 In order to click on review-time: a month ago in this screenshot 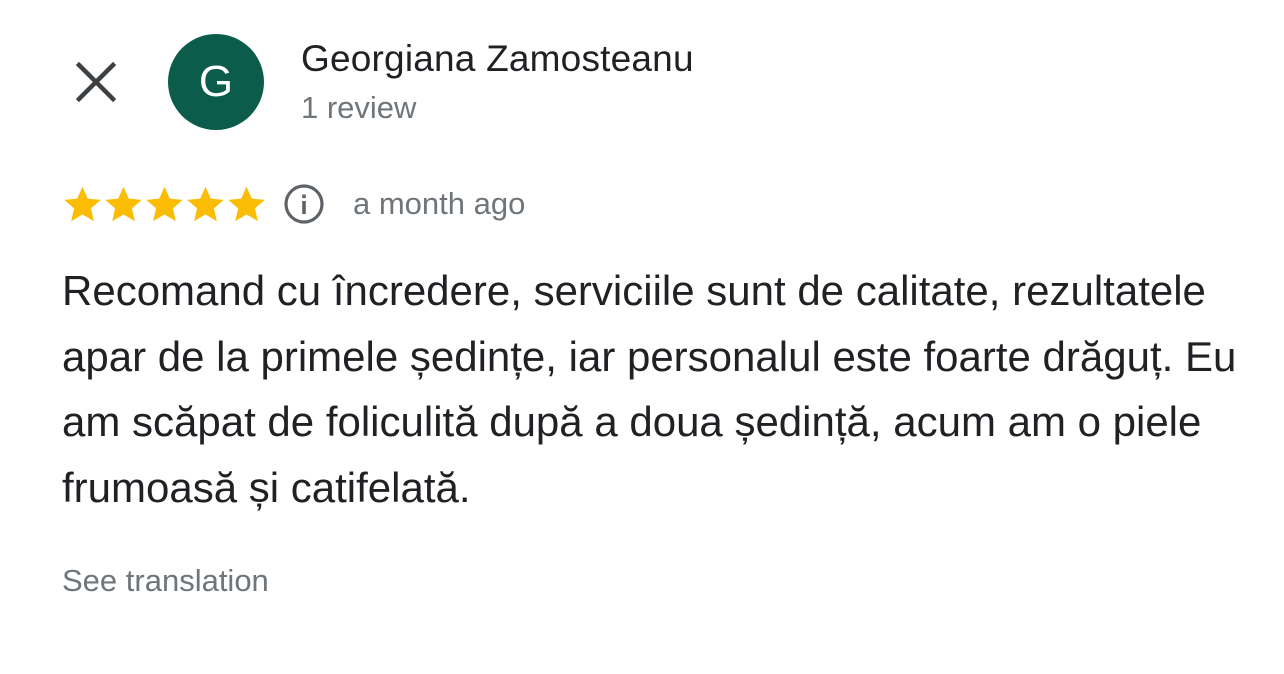, I will do `click(439, 203)`.